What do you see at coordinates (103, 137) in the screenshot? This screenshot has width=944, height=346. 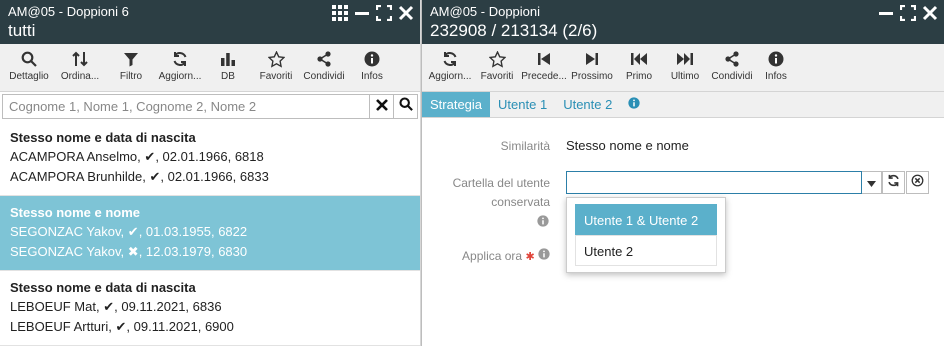 I see `group-title: Stesso nome e data di nascita` at bounding box center [103, 137].